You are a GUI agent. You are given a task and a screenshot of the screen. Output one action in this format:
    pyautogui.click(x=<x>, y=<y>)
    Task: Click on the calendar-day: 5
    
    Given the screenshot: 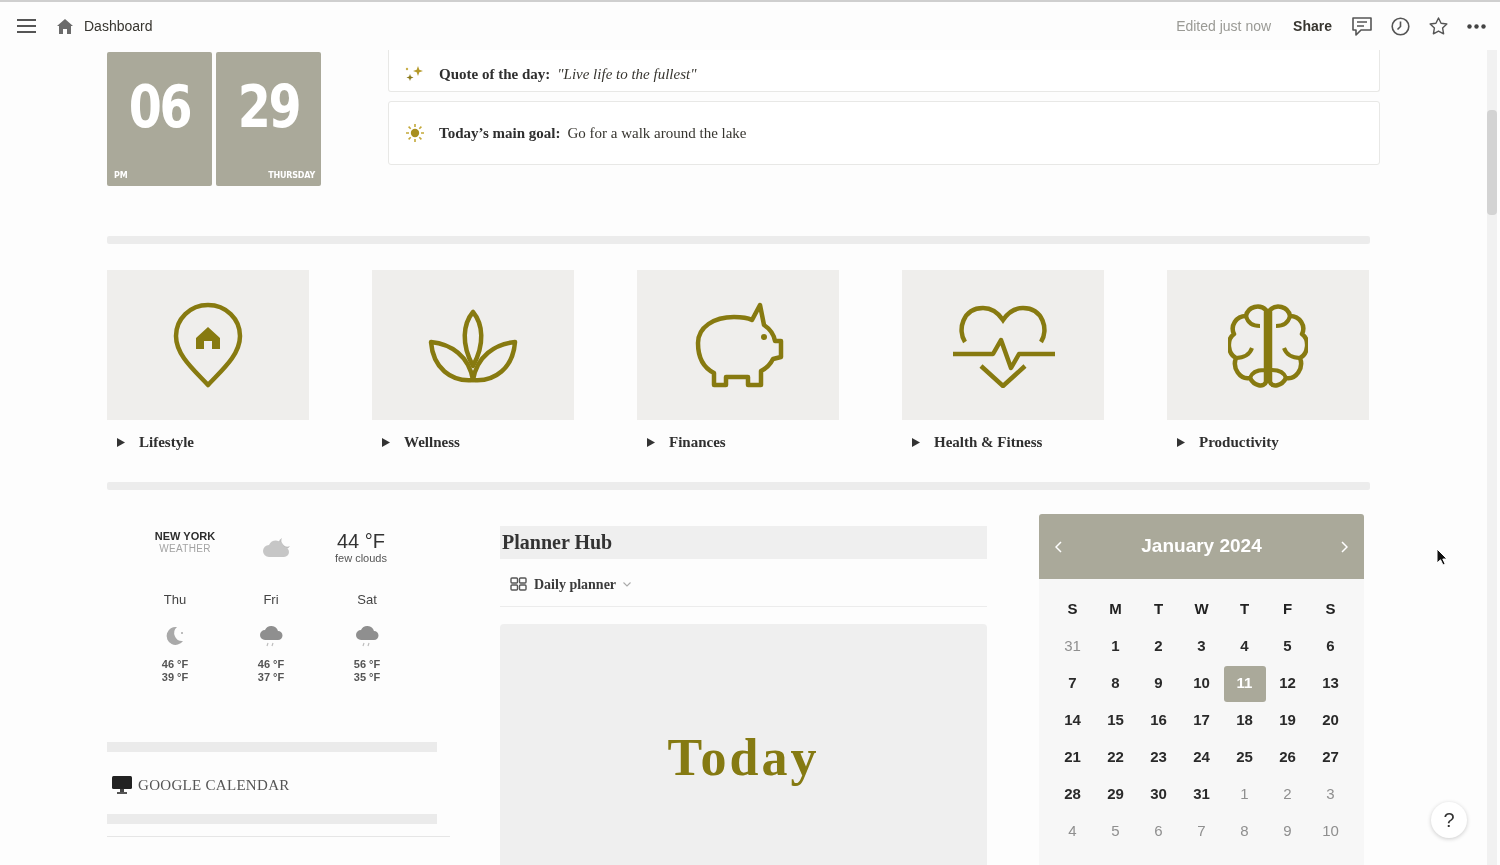 What is the action you would take?
    pyautogui.click(x=1287, y=646)
    